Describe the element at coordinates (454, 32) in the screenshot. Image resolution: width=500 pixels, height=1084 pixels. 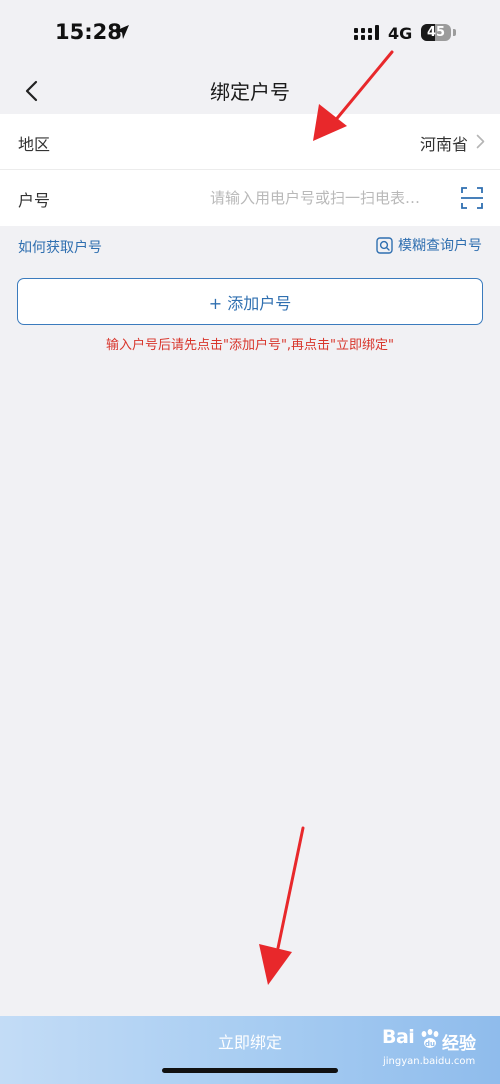
I see `battery-cap` at that location.